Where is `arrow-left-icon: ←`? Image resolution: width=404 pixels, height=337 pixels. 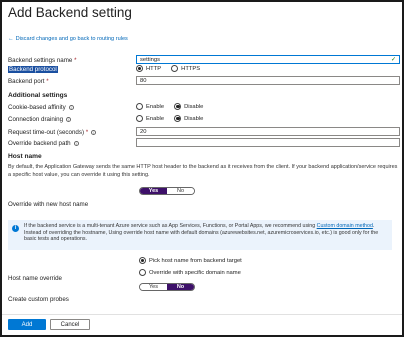
arrow-left-icon: ← is located at coordinates (11, 39).